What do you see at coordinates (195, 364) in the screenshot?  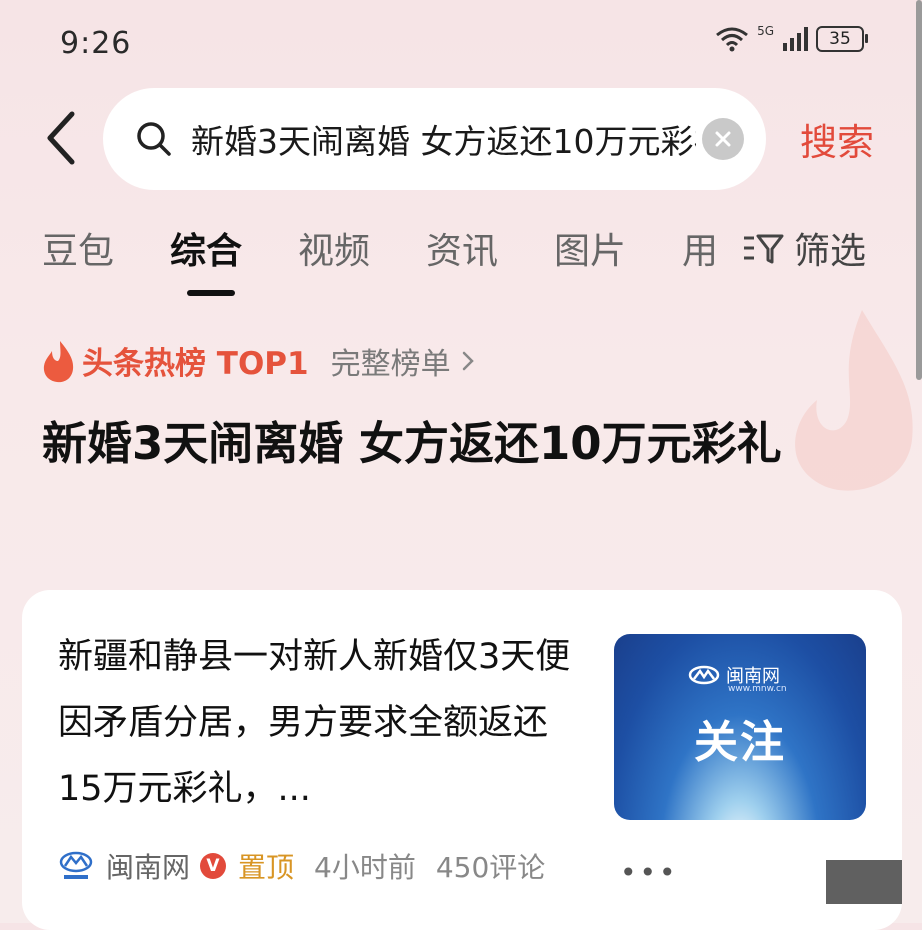 I see `hot-list-label: 头条热榜 TOP1` at bounding box center [195, 364].